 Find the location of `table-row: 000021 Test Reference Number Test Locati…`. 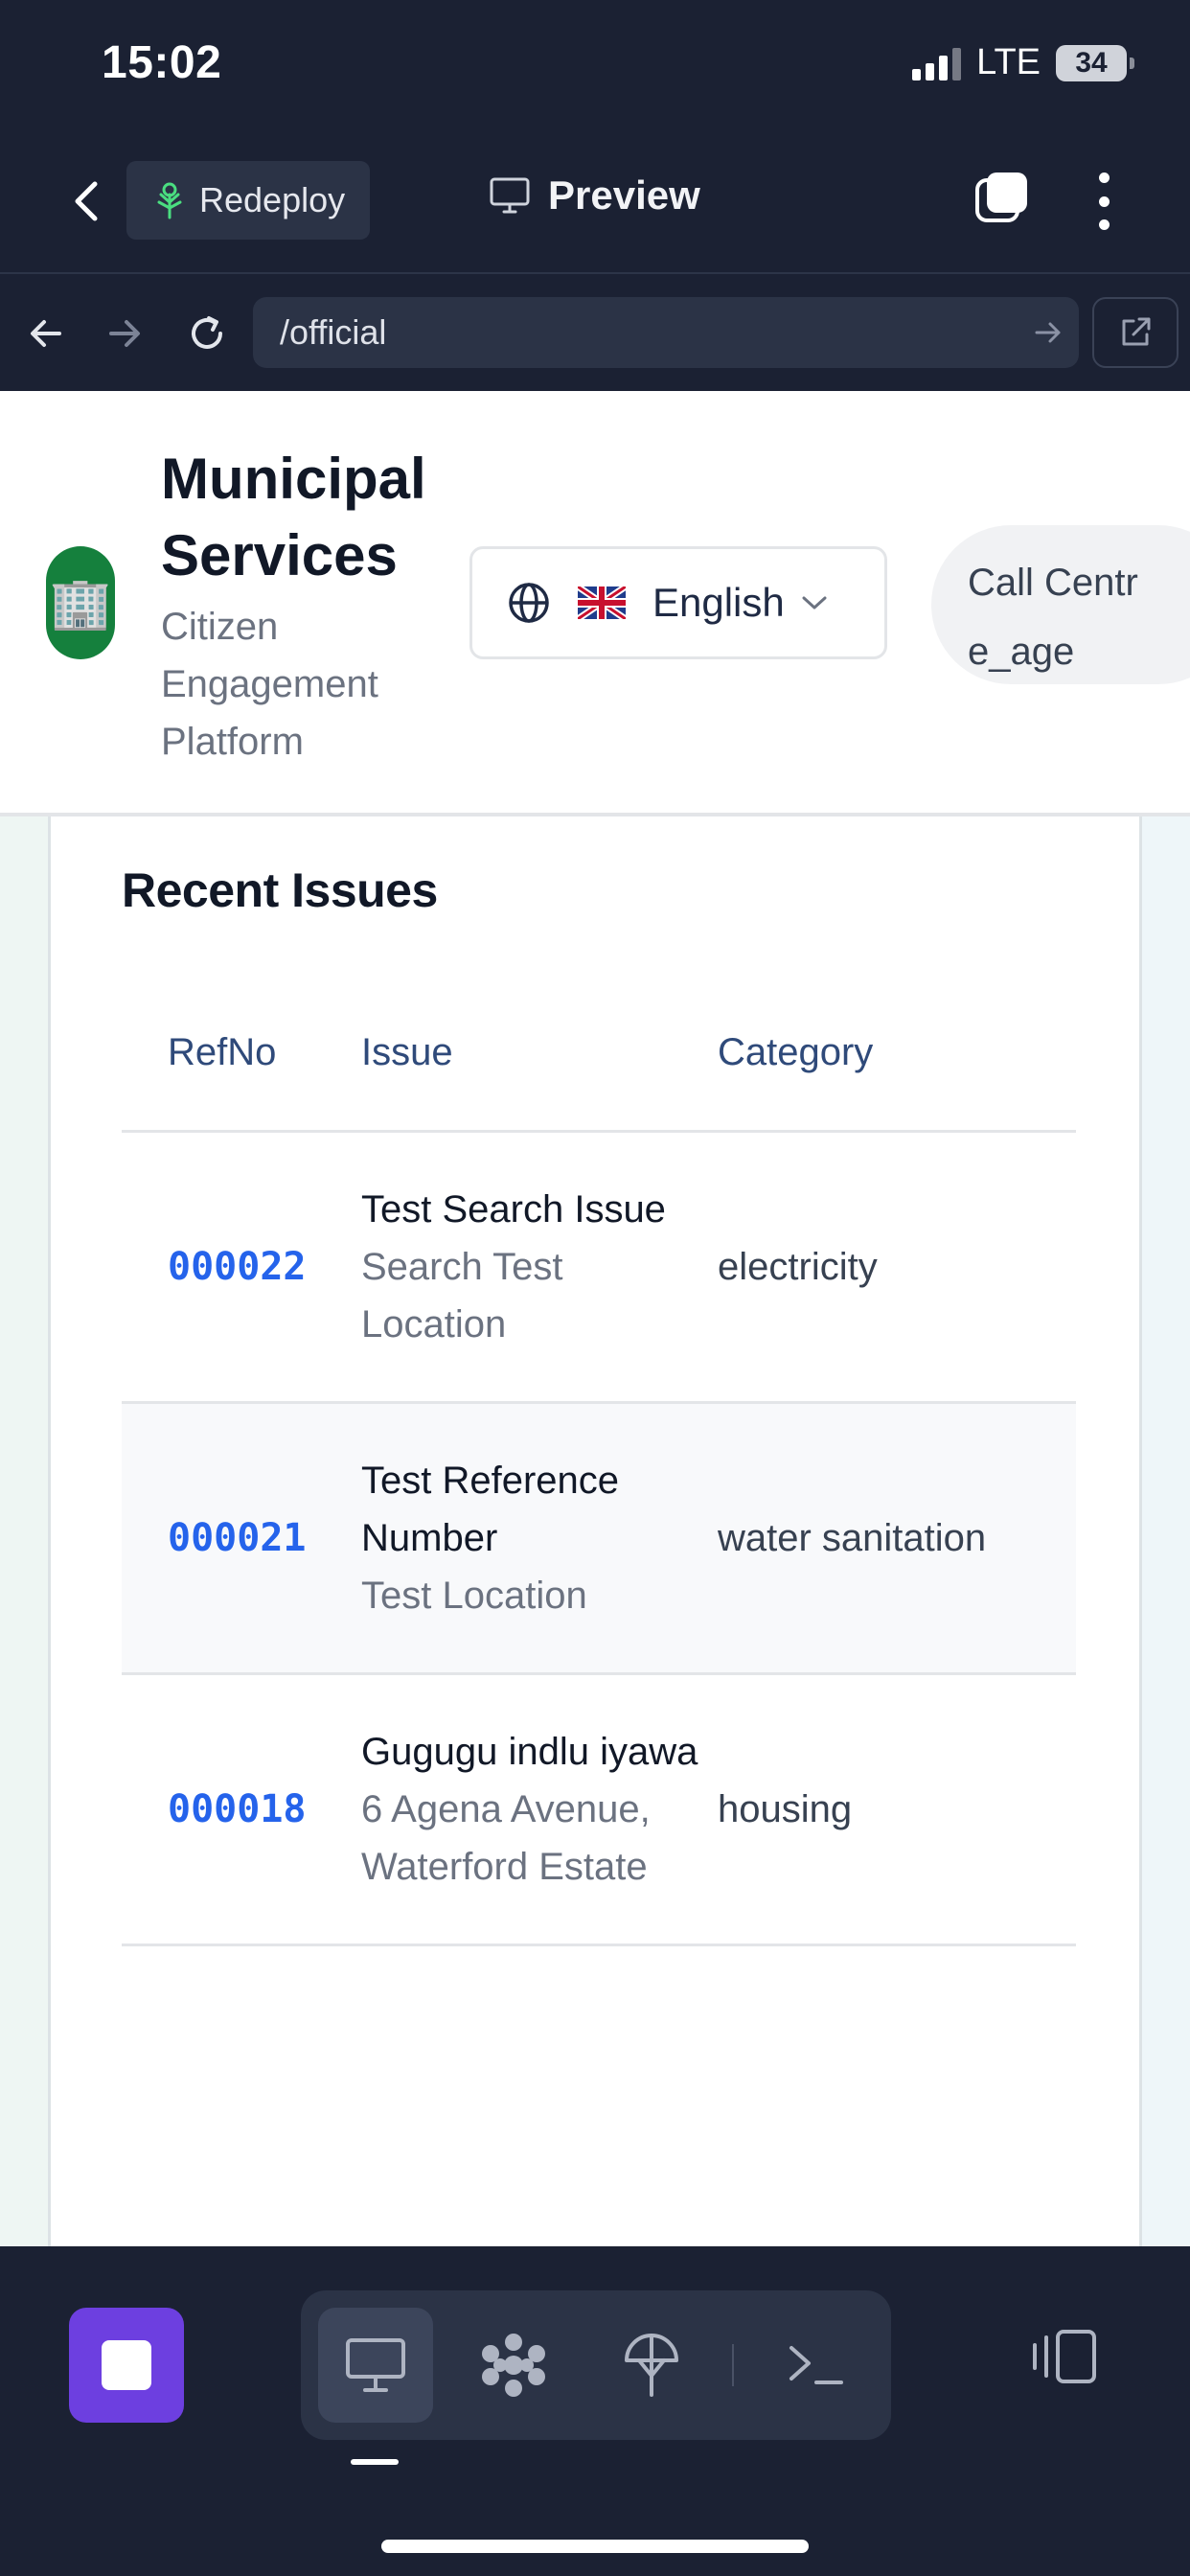

table-row: 000021 Test Reference Number Test Locati… is located at coordinates (599, 1539).